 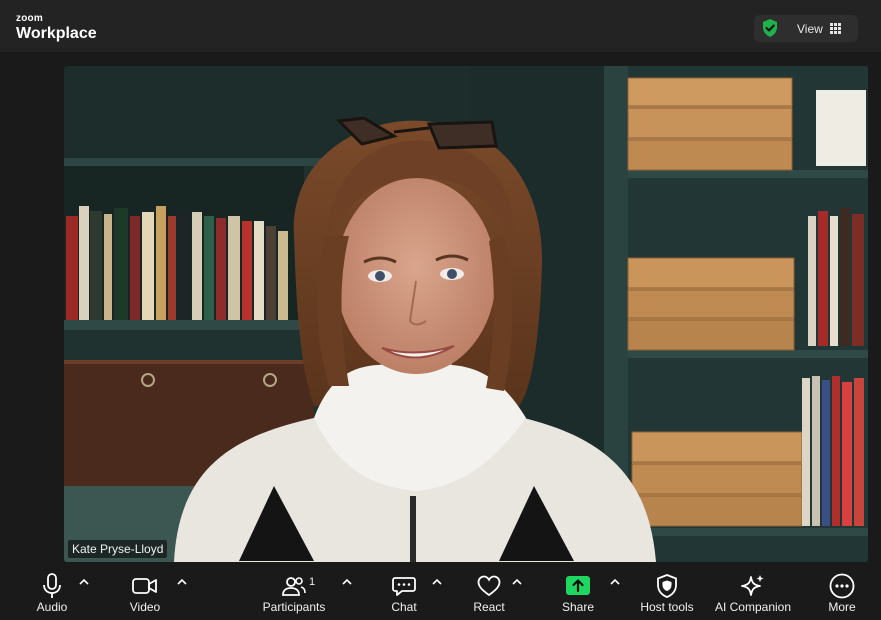 I want to click on react-label: React, so click(x=489, y=607).